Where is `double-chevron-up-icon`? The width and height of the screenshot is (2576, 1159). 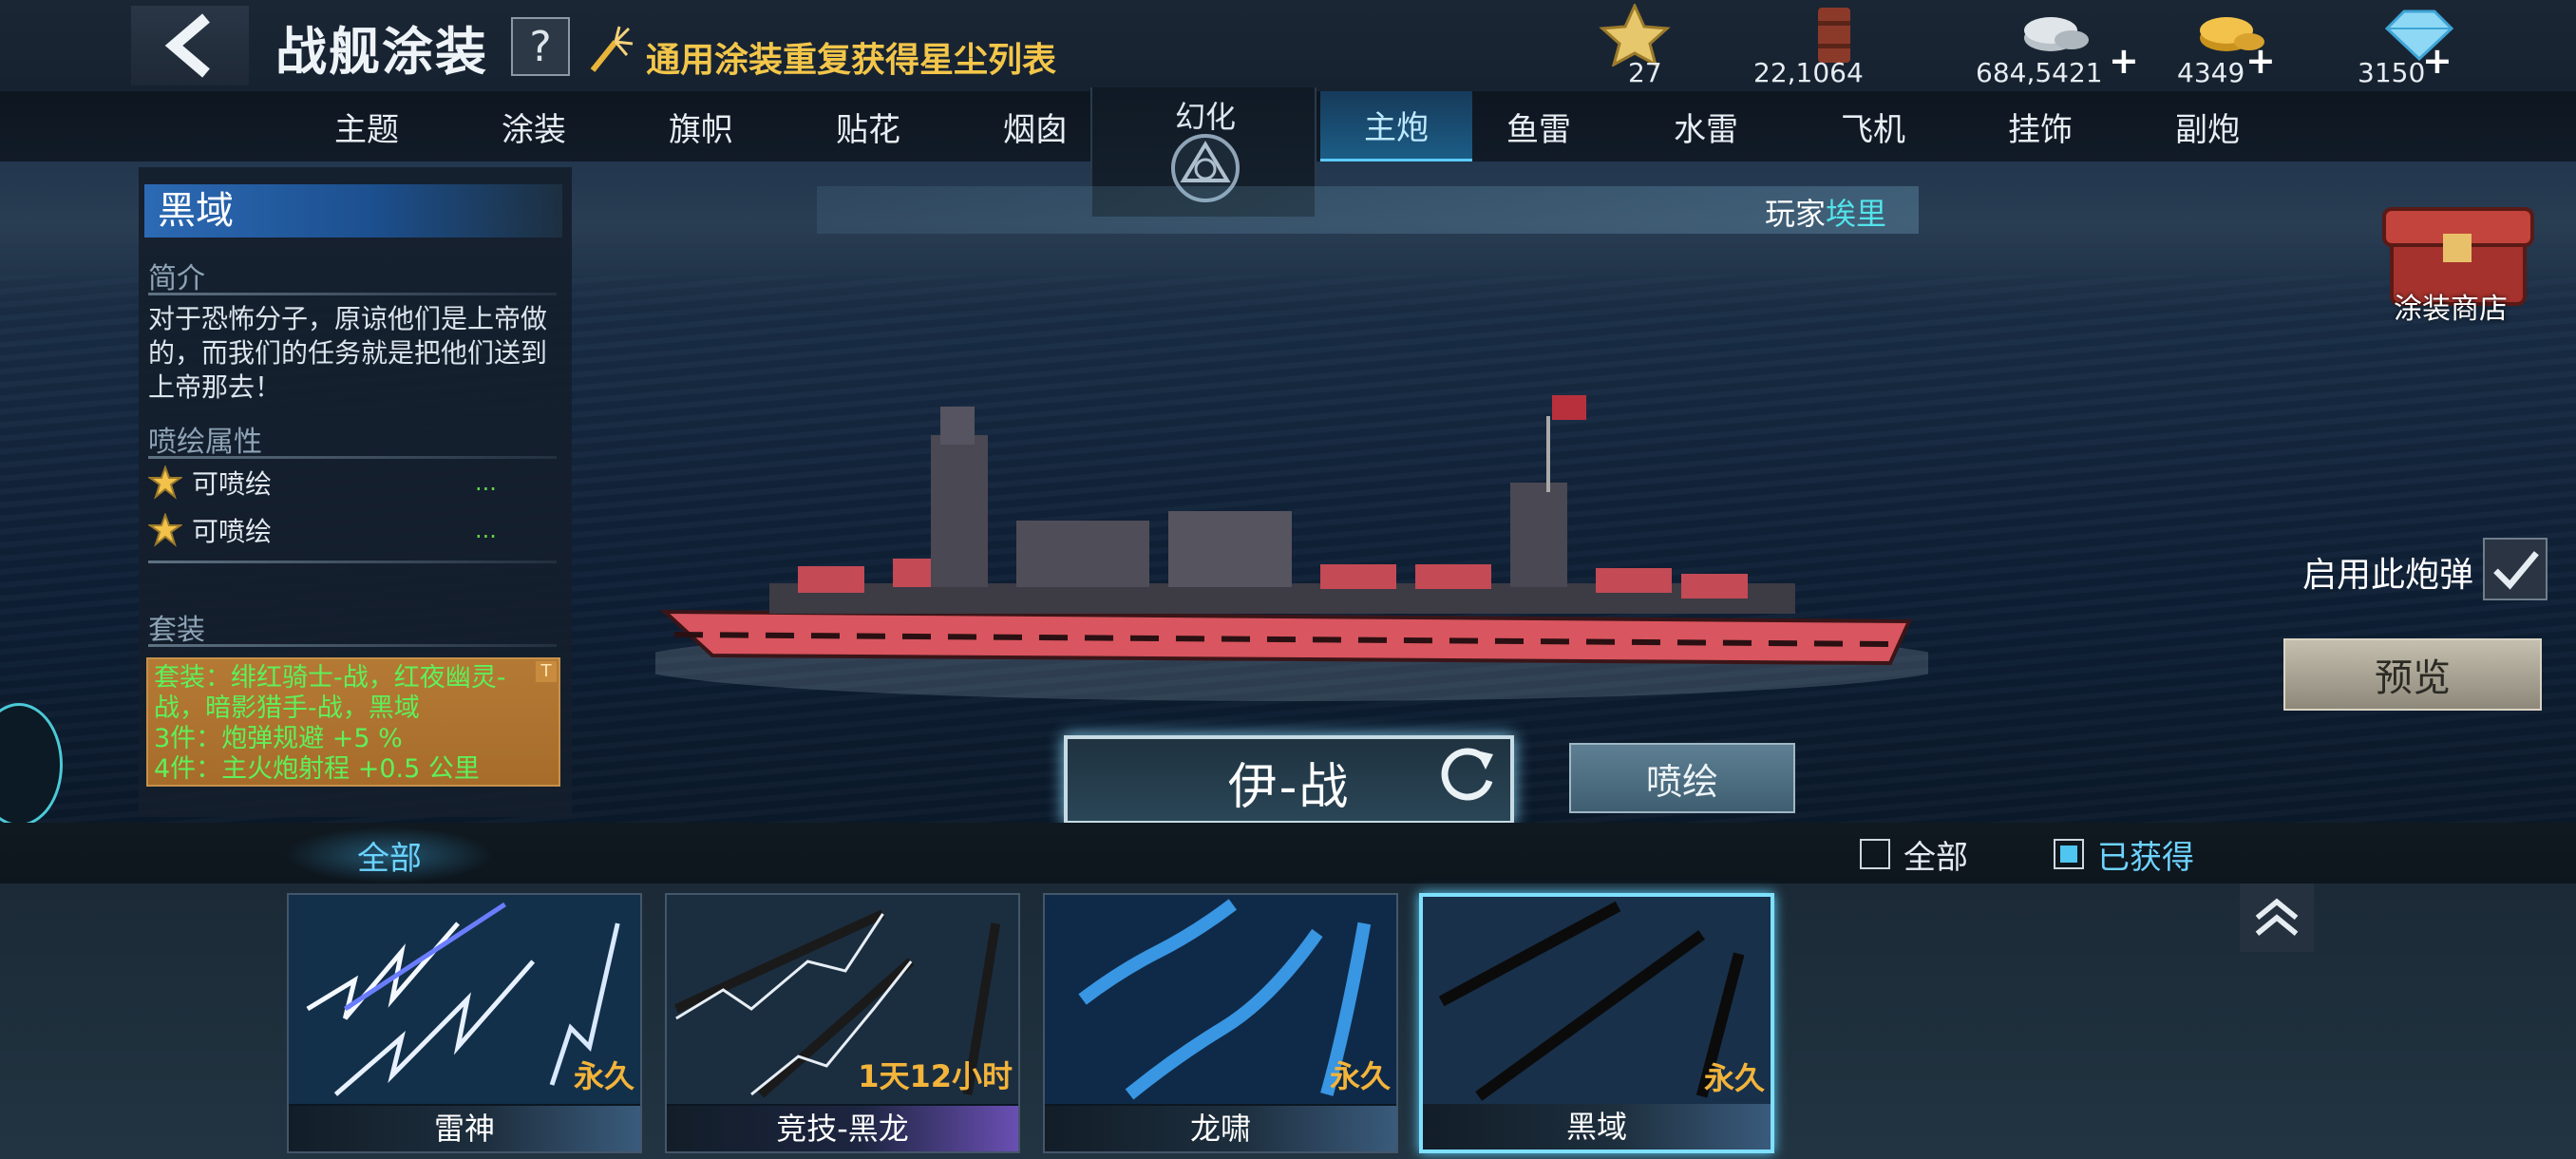 double-chevron-up-icon is located at coordinates (2277, 917).